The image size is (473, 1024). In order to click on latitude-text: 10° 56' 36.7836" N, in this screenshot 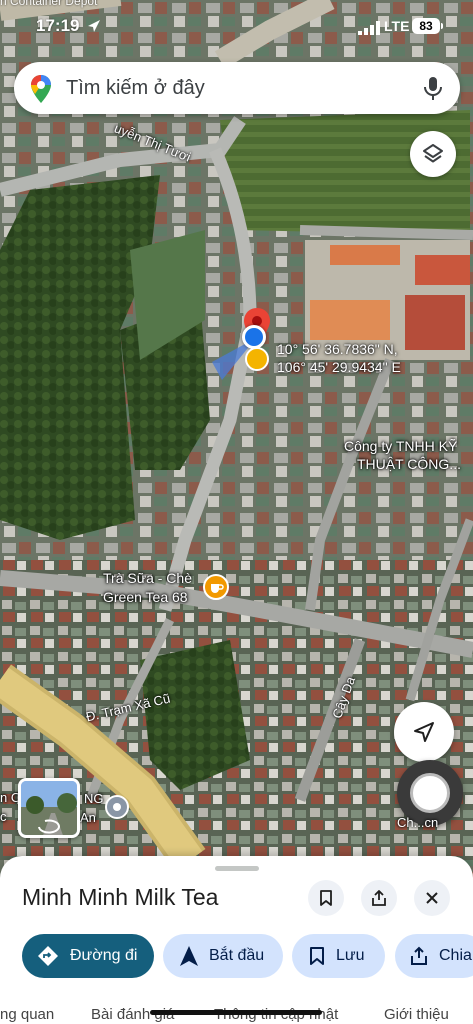, I will do `click(337, 349)`.